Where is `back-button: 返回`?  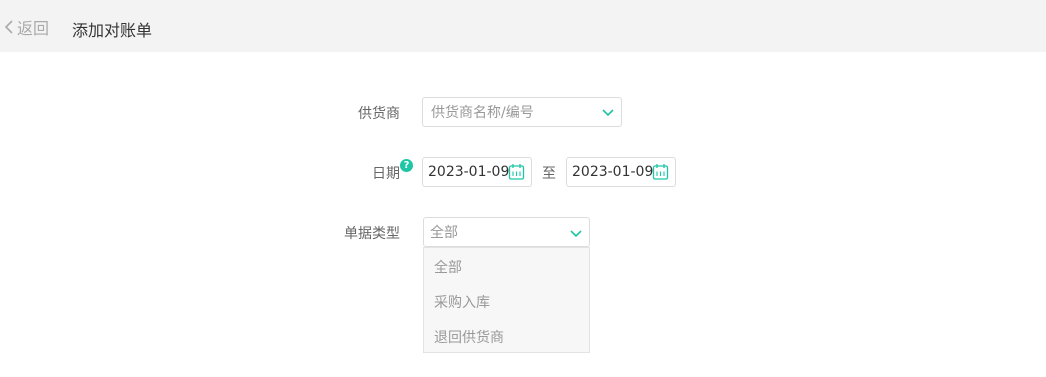
back-button: 返回 is located at coordinates (27, 27).